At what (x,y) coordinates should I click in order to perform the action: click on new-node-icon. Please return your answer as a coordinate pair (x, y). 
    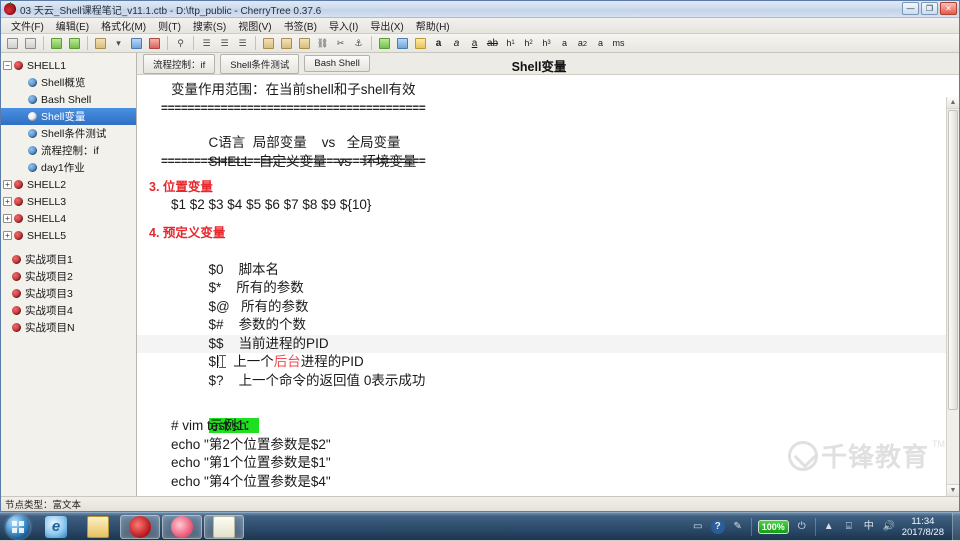
    Looking at the image, I should click on (100, 43).